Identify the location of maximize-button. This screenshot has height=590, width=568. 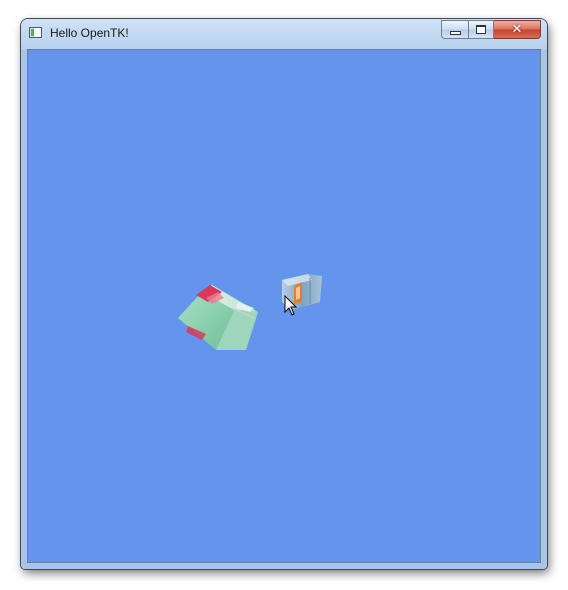
(481, 29).